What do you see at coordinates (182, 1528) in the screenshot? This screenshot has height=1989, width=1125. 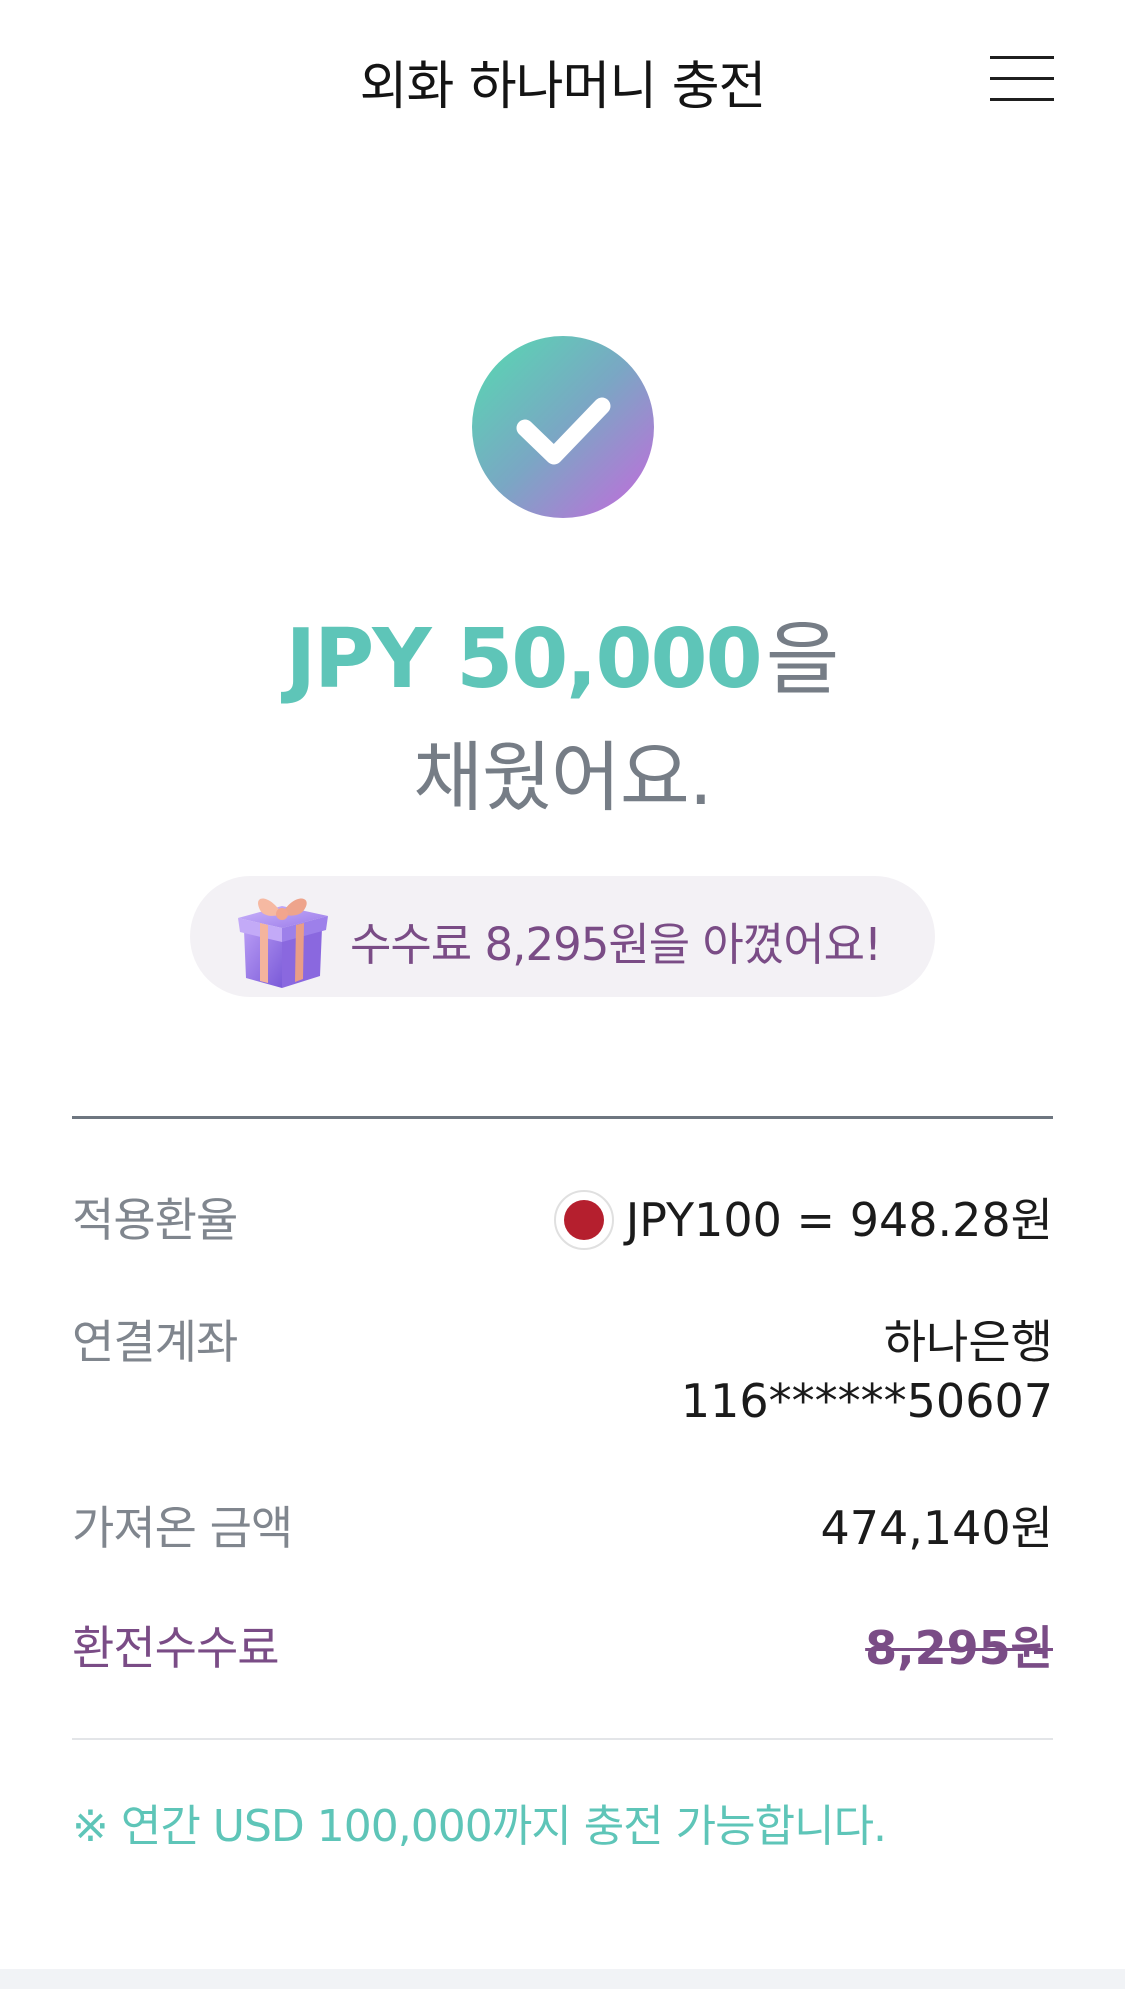 I see `amount-taken-label: 가져온 금액` at bounding box center [182, 1528].